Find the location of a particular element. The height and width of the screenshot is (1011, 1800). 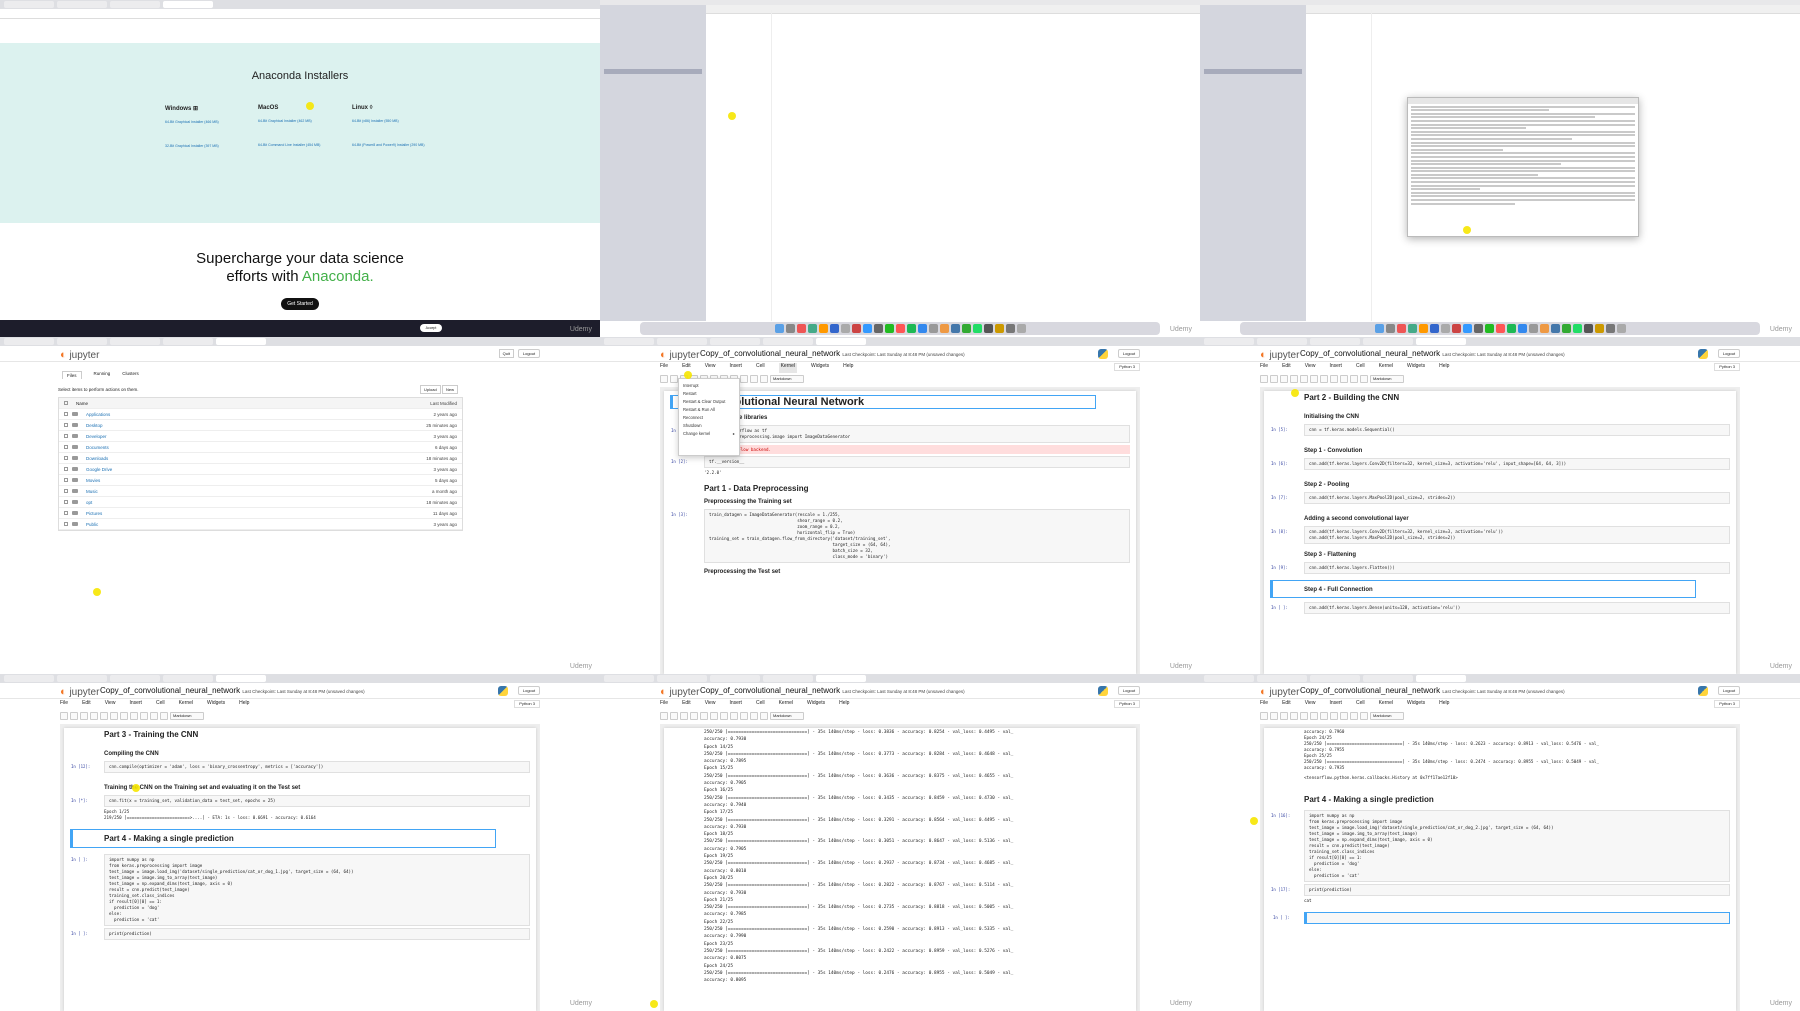

quit-button: Quit is located at coordinates (506, 353).